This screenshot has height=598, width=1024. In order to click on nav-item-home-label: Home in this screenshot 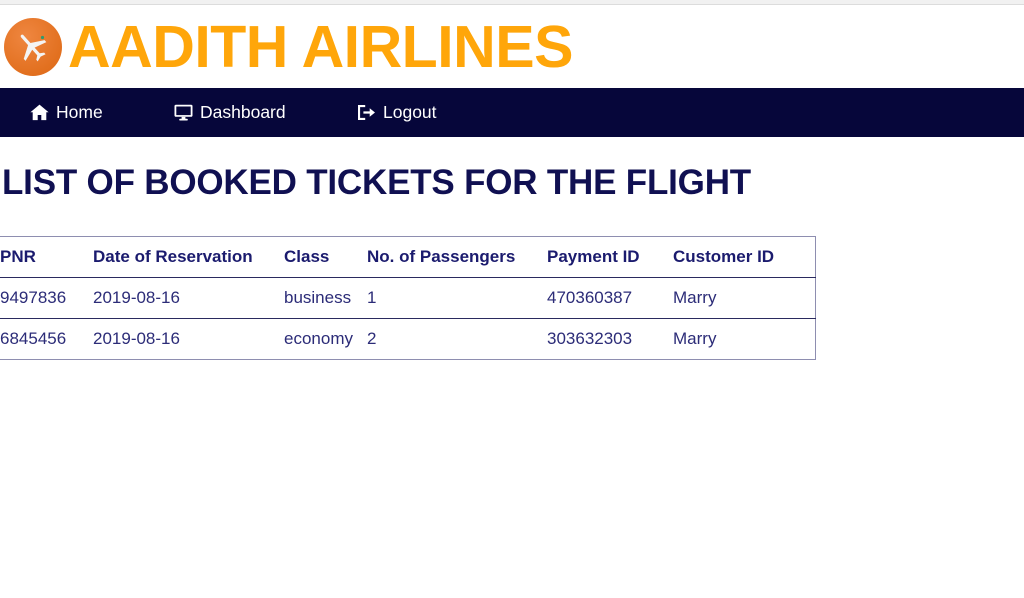, I will do `click(79, 112)`.